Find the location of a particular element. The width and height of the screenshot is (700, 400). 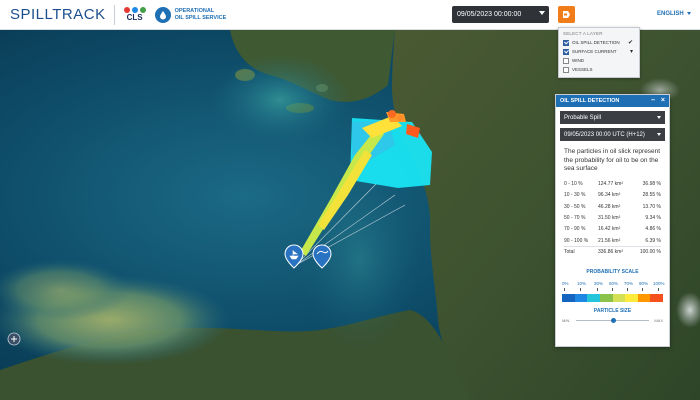

table-row: 30 - 50 % 46.28 km² 13.70 % is located at coordinates (612, 206).